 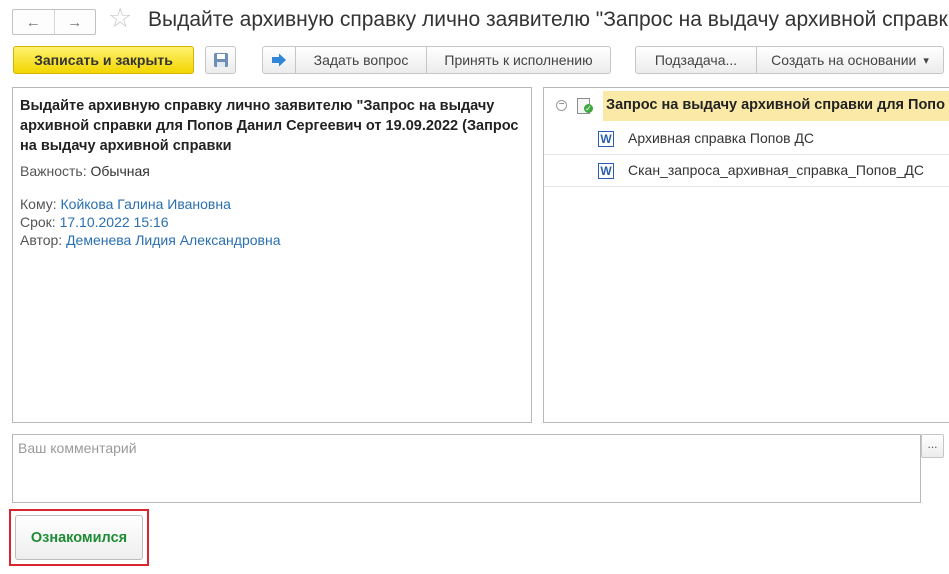 I want to click on importance-label: Важность:, so click(x=53, y=171).